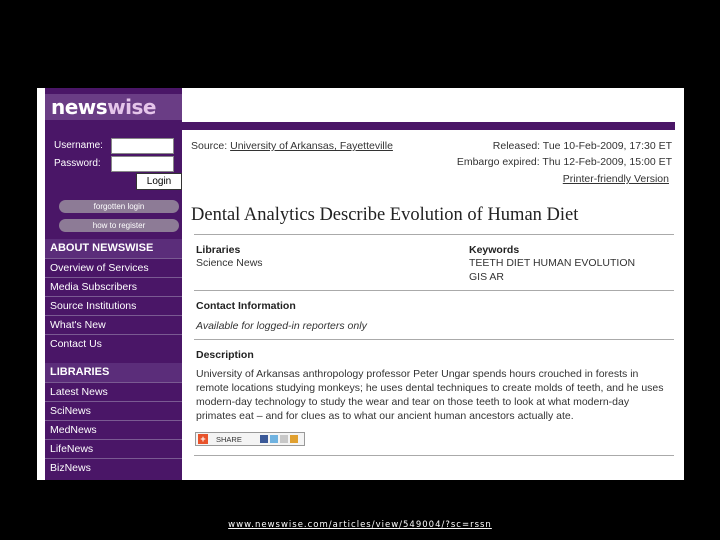 Image resolution: width=720 pixels, height=540 pixels. Describe the element at coordinates (203, 439) in the screenshot. I see `share-plus-icon: +` at that location.